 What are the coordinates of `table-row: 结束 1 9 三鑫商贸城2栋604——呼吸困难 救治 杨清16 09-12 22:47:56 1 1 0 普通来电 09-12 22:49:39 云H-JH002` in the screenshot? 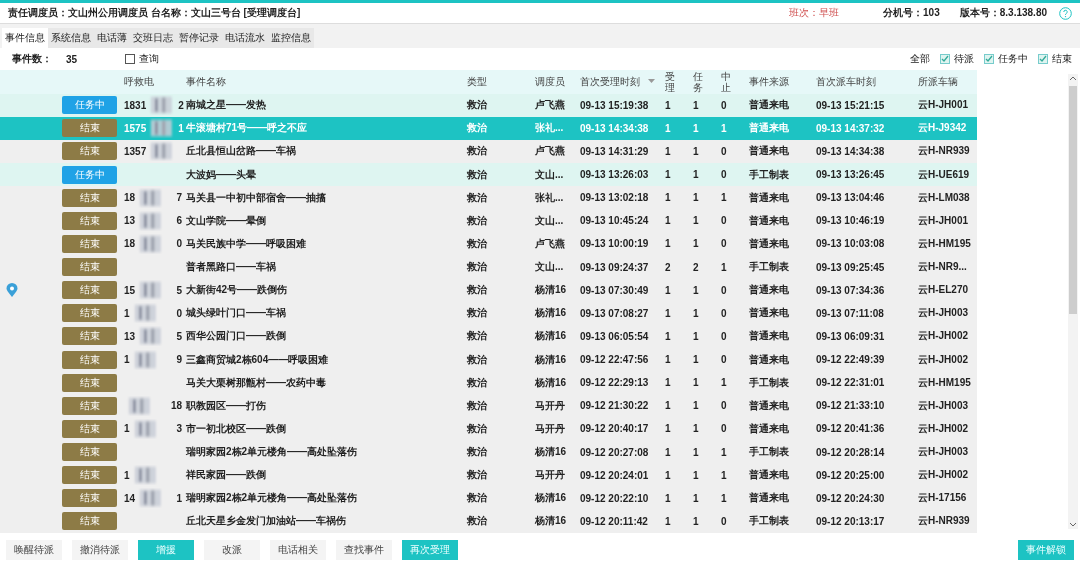 It's located at (488, 360).